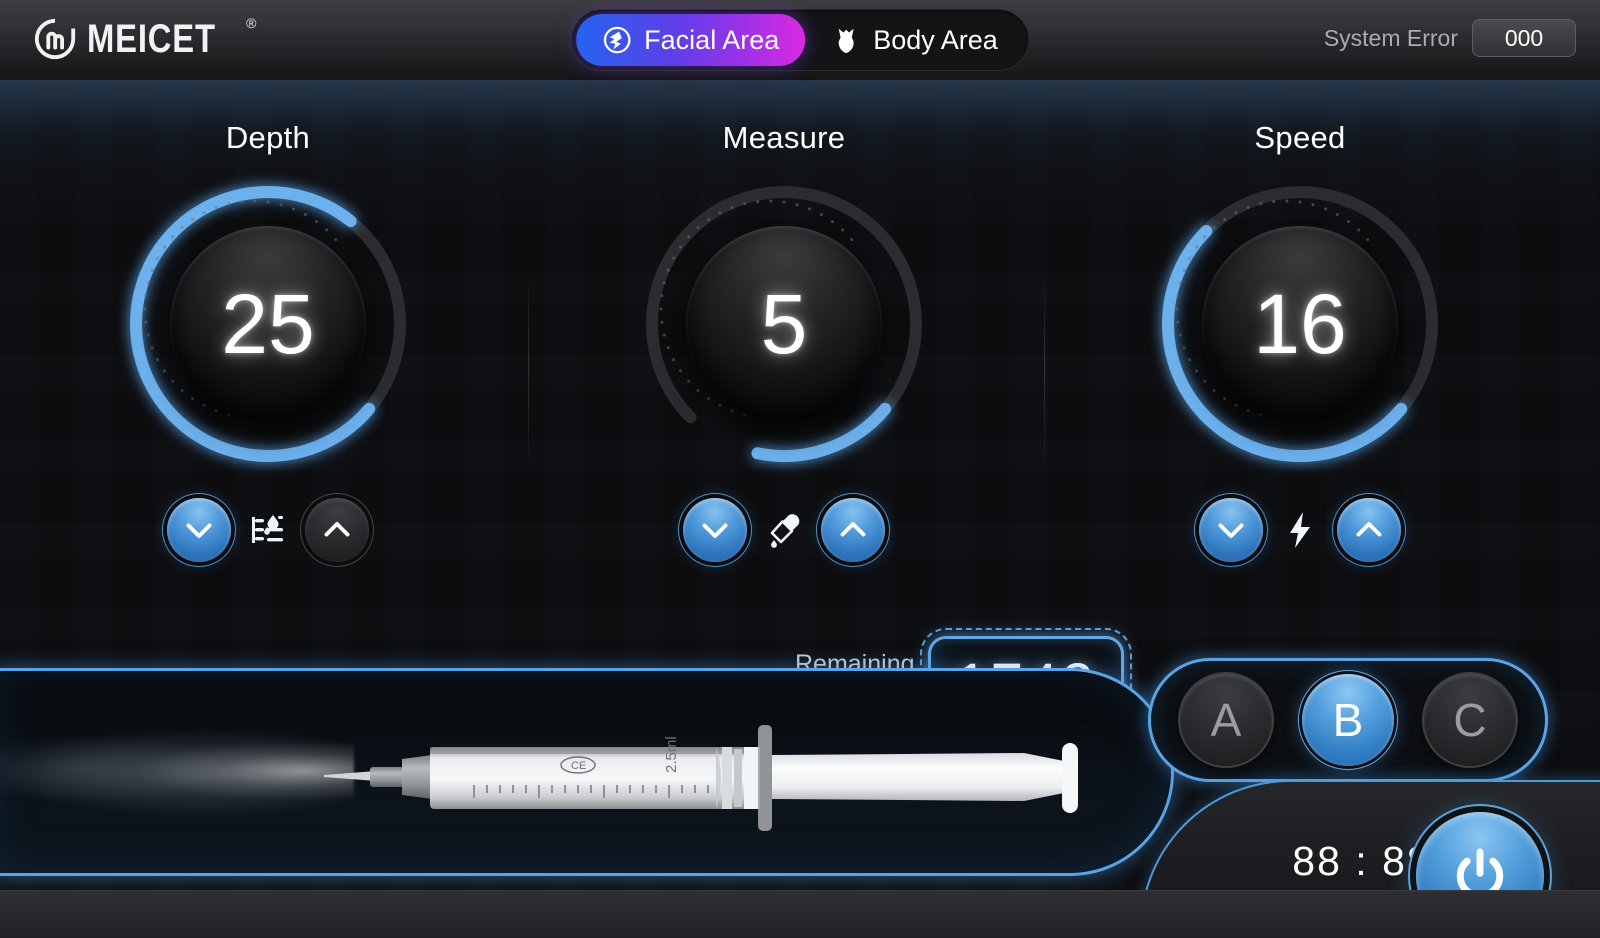 Image resolution: width=1600 pixels, height=938 pixels. What do you see at coordinates (177, 773) in the screenshot?
I see `mist-spray` at bounding box center [177, 773].